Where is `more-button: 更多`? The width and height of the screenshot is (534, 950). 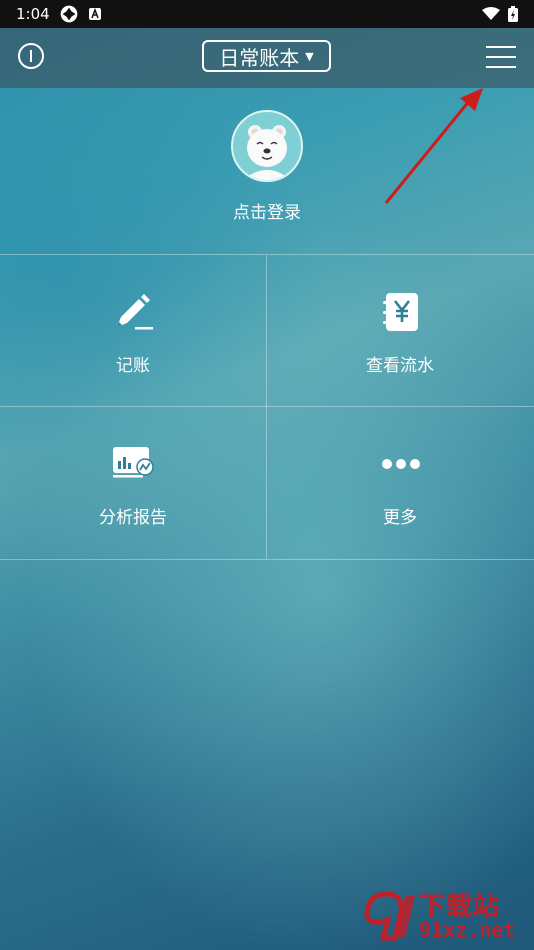
more-button: 更多 is located at coordinates (400, 482).